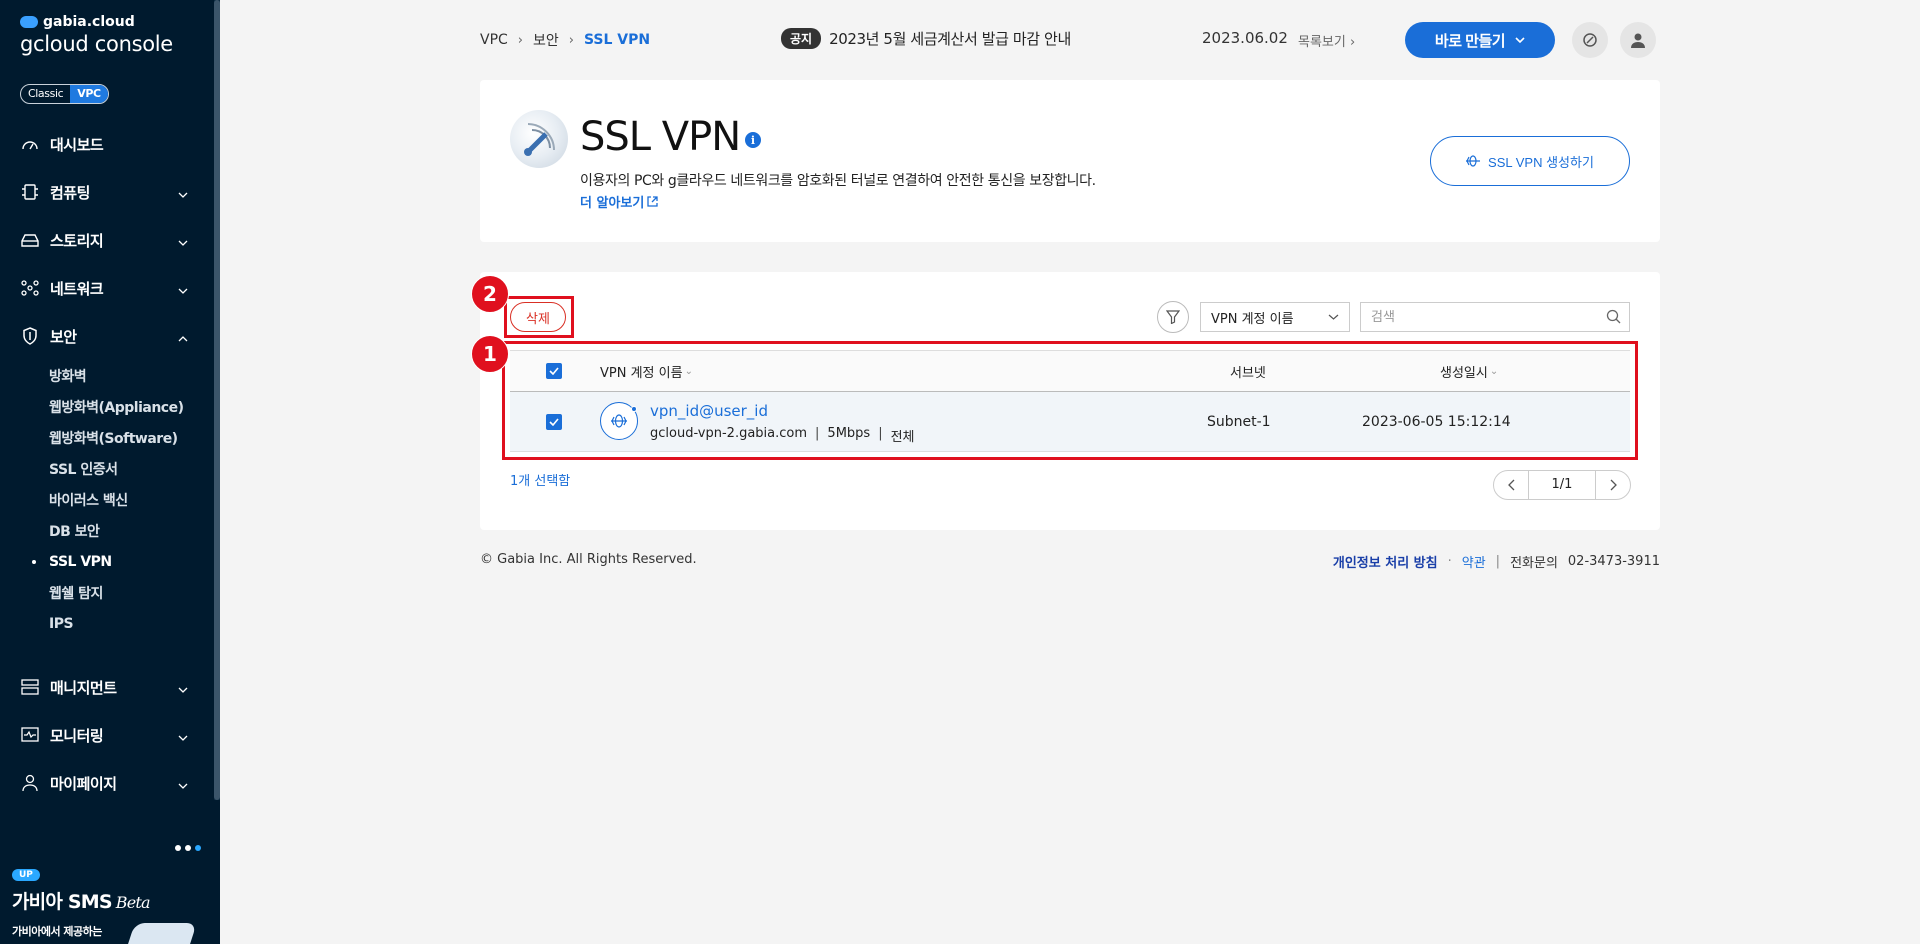 The width and height of the screenshot is (1920, 944). I want to click on ssl-vpn-logo-icon, so click(539, 139).